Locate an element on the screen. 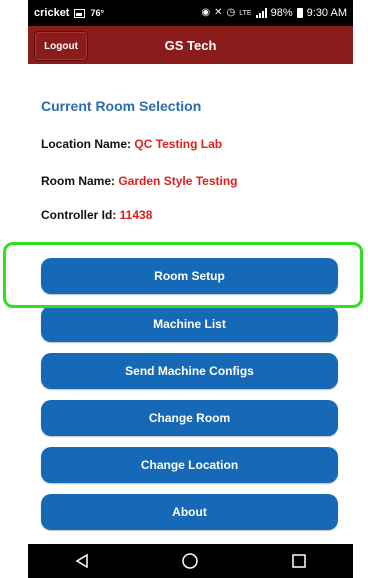 This screenshot has width=368, height=578. status-left: cricket 76° is located at coordinates (69, 13).